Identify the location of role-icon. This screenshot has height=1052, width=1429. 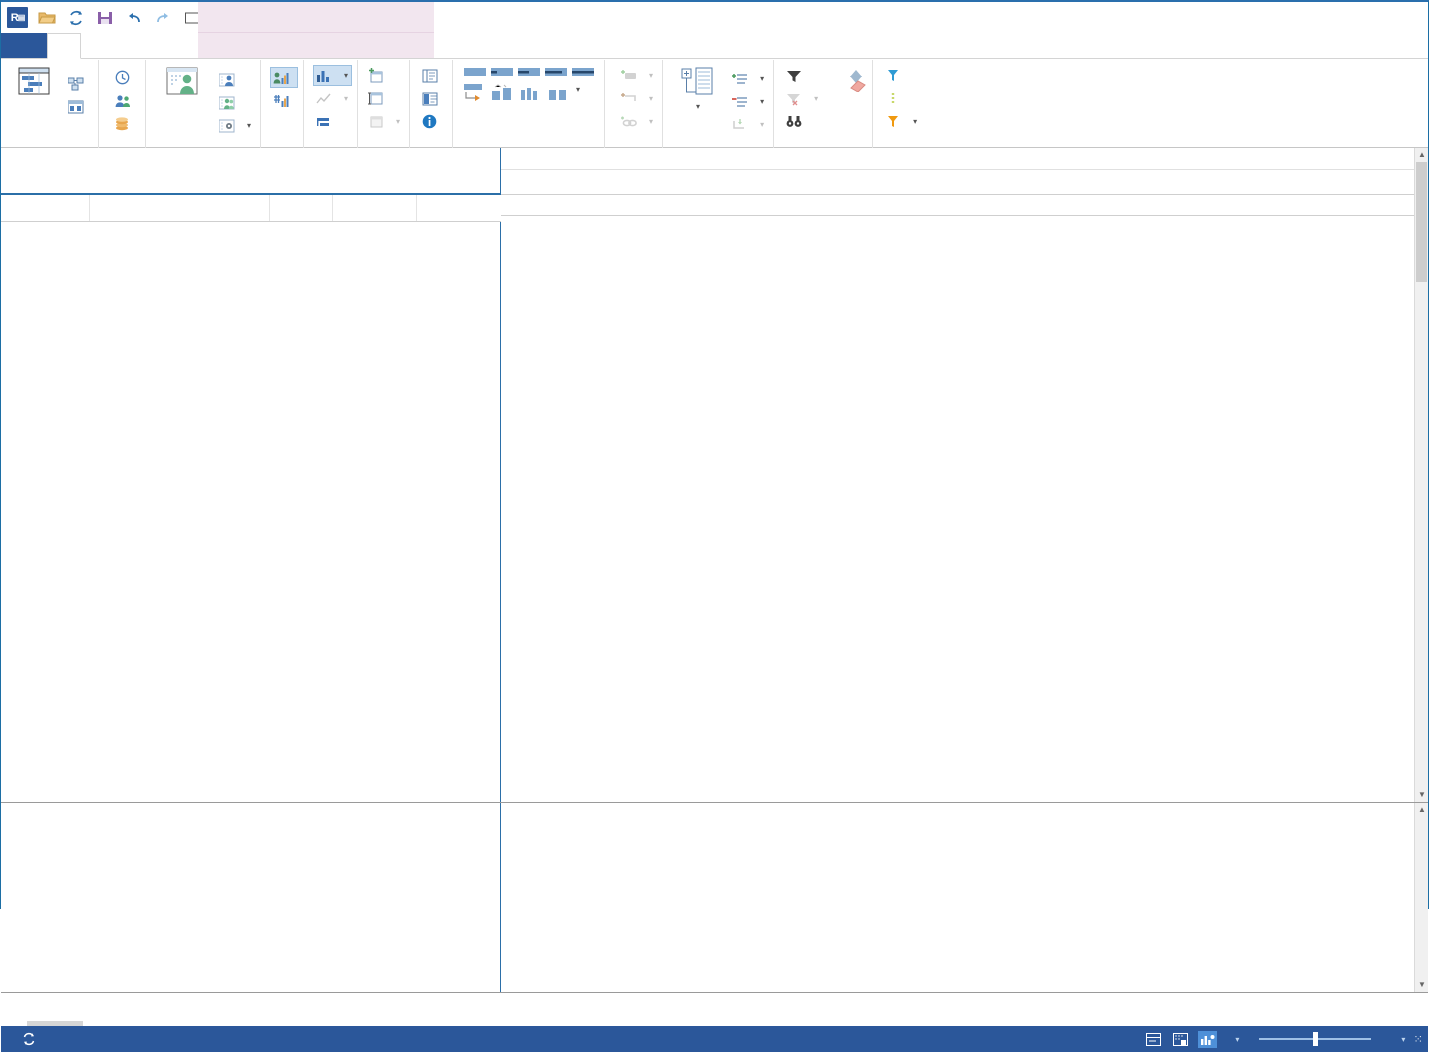
(226, 79).